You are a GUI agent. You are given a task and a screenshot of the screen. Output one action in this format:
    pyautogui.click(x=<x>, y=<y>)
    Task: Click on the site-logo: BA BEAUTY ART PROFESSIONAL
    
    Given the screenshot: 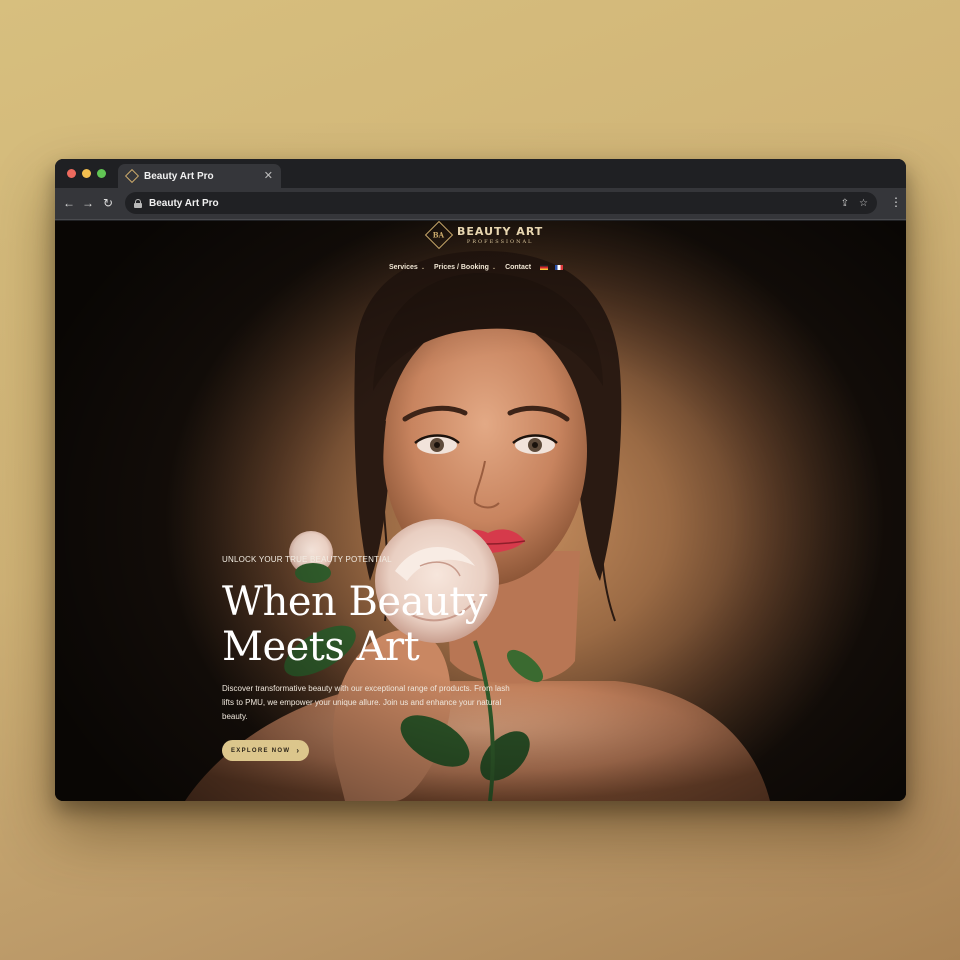 What is the action you would take?
    pyautogui.click(x=483, y=235)
    